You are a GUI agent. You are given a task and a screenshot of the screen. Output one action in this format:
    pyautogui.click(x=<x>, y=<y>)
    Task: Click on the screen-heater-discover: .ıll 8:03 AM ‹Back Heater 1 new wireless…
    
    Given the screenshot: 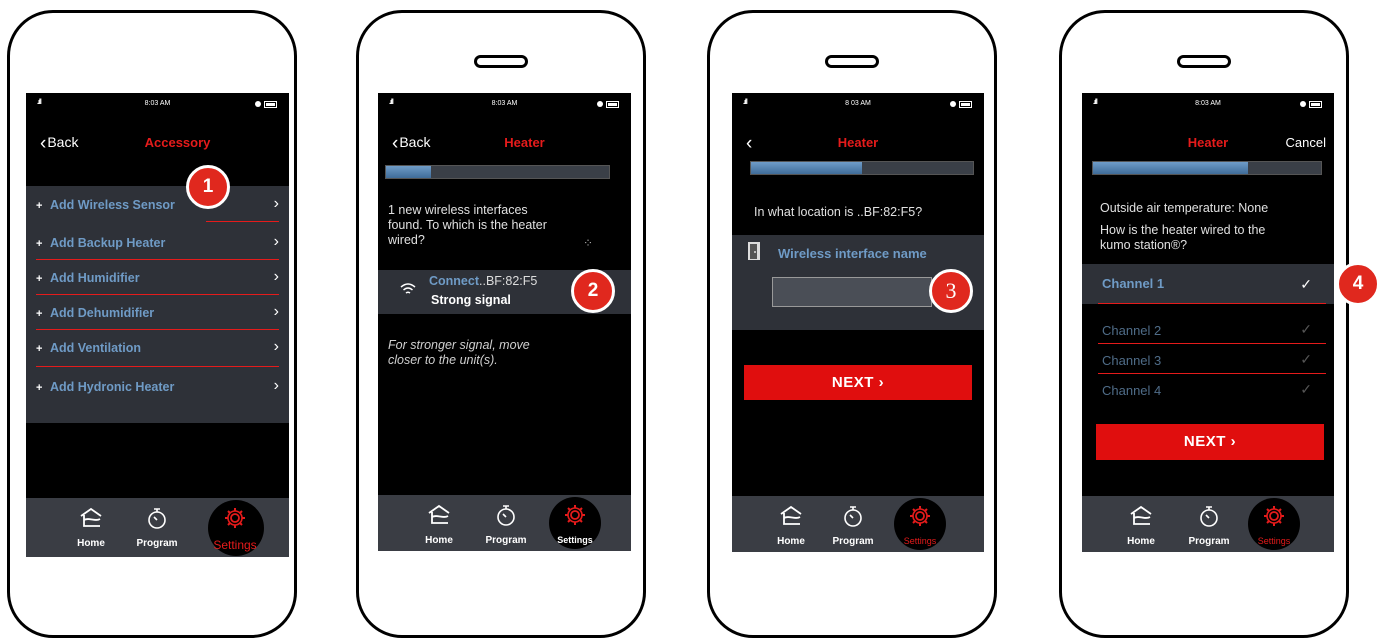 What is the action you would take?
    pyautogui.click(x=504, y=322)
    